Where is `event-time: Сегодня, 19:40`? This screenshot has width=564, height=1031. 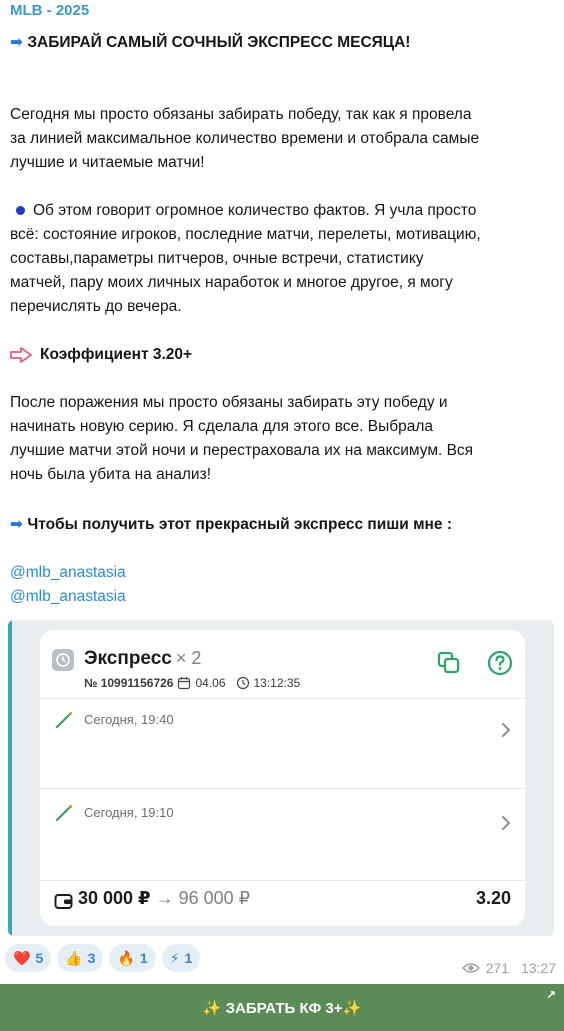
event-time: Сегодня, 19:40 is located at coordinates (129, 719).